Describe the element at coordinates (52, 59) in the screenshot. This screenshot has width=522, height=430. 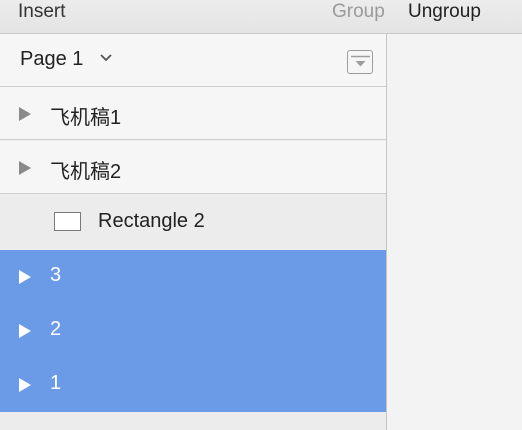
I see `page-title: Page 1` at that location.